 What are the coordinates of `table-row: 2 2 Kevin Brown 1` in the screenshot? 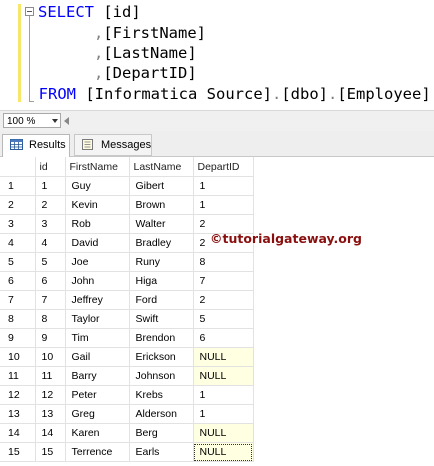 It's located at (127, 205).